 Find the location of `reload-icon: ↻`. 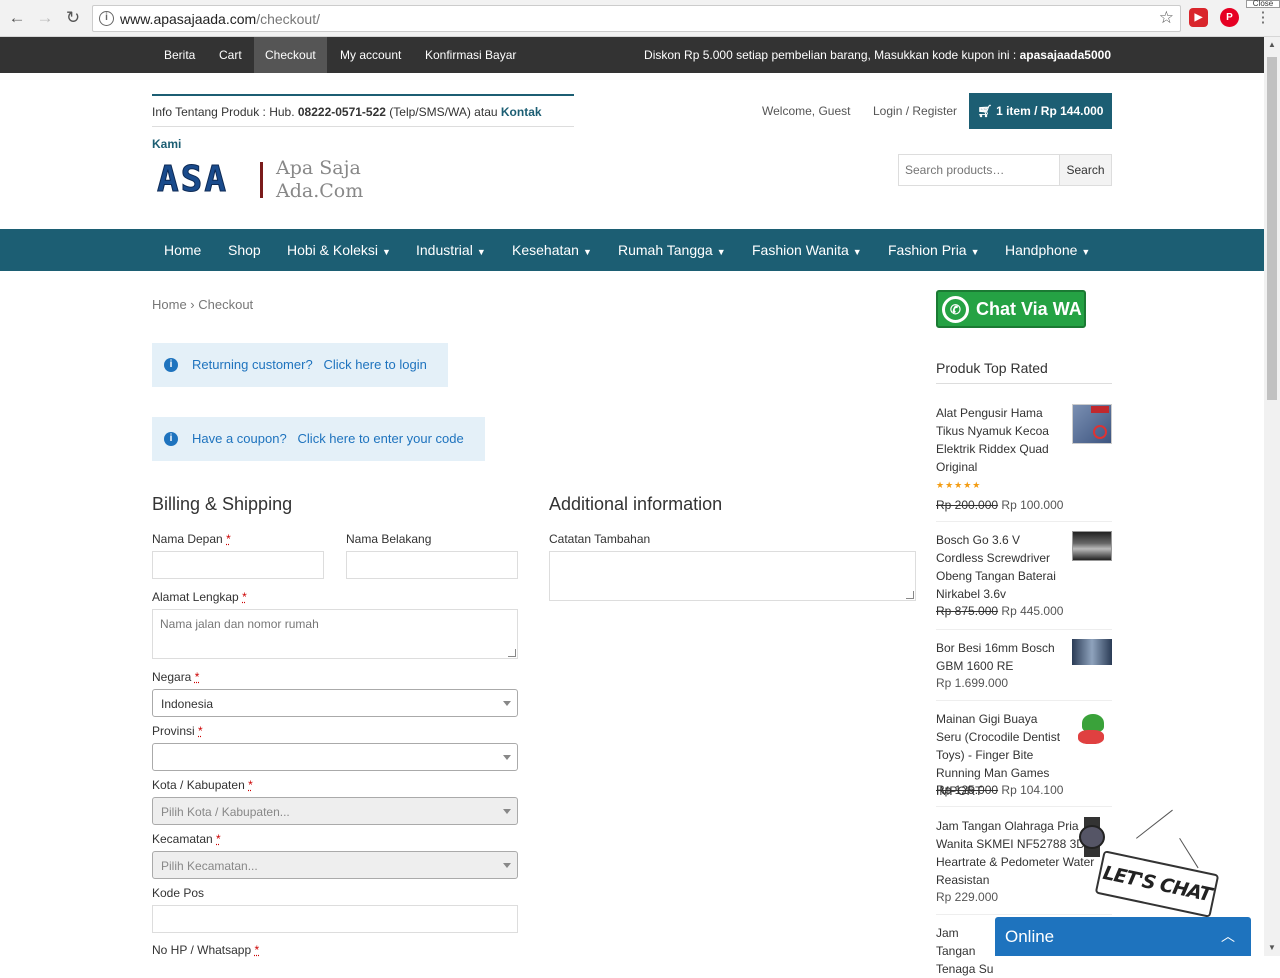

reload-icon: ↻ is located at coordinates (73, 18).